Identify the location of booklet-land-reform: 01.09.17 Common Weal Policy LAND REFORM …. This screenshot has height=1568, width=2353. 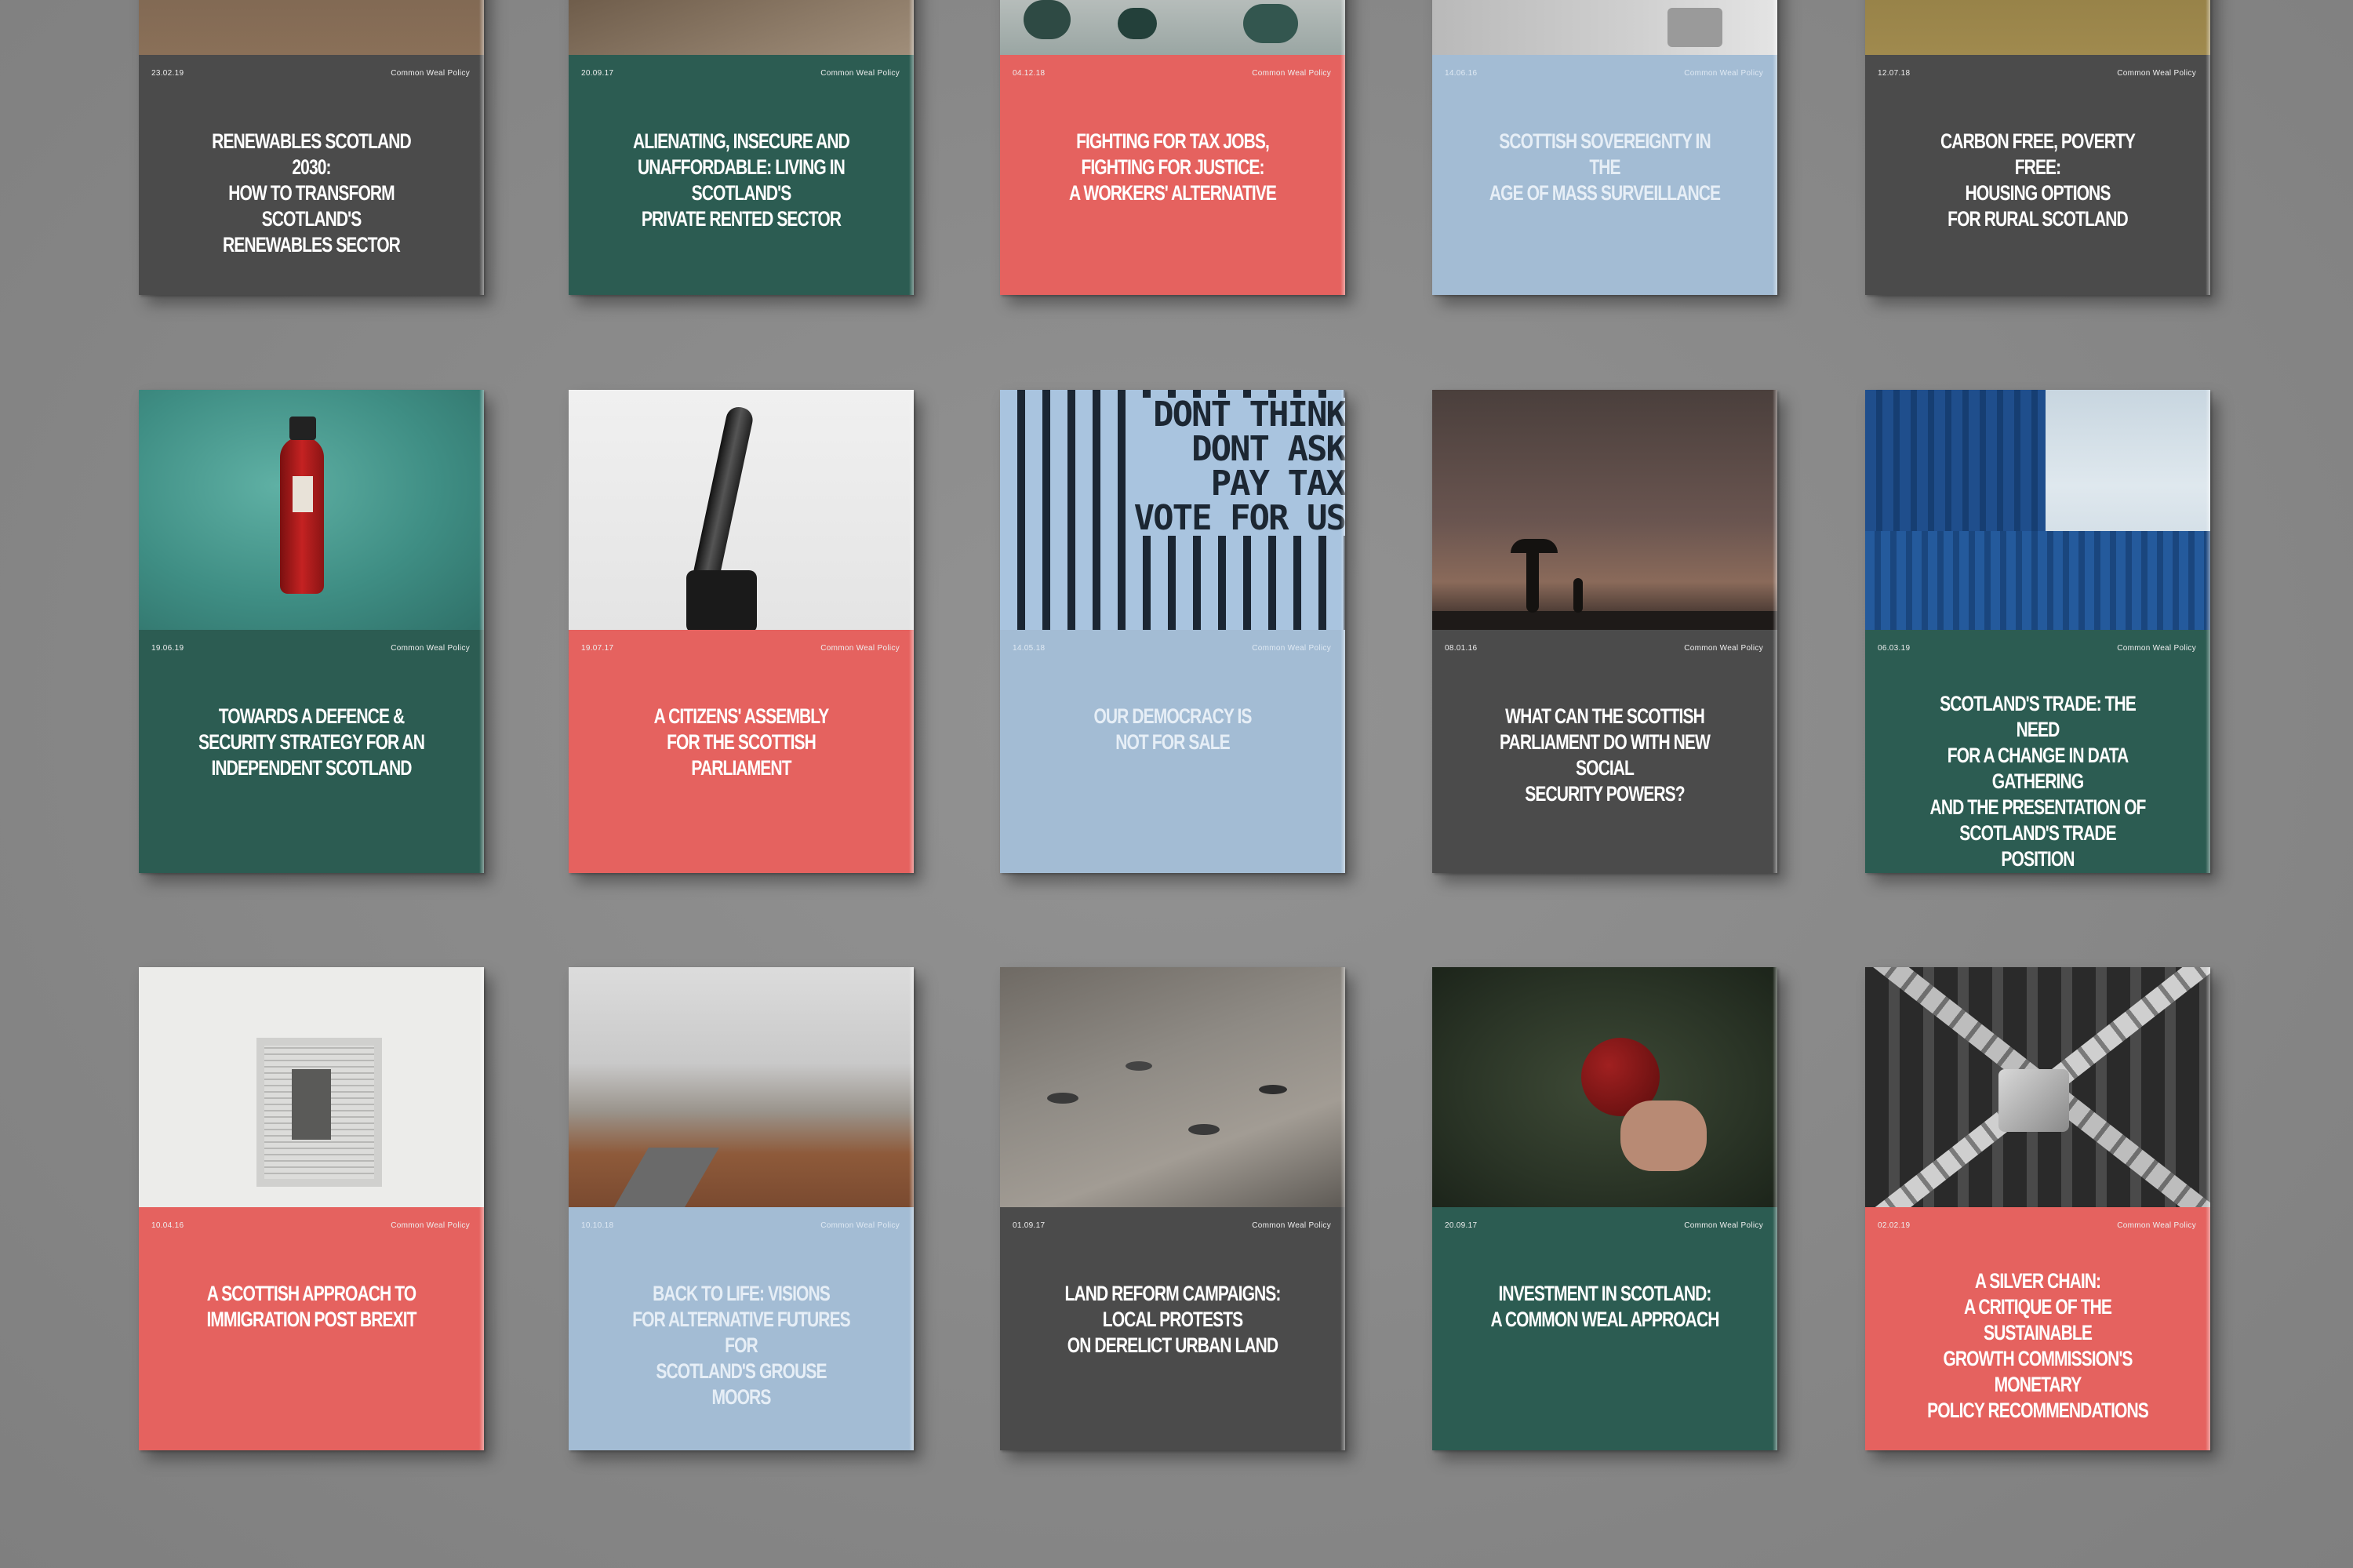
(1172, 1208).